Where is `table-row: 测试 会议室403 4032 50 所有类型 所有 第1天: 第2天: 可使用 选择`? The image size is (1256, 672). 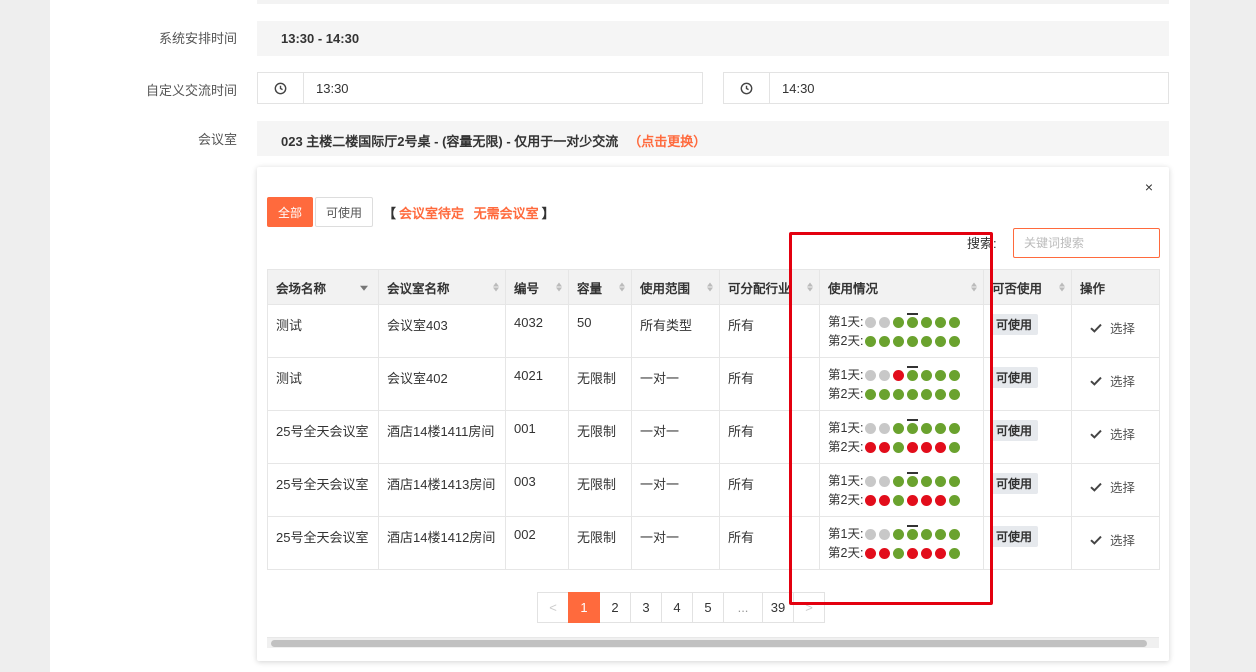
table-row: 测试 会议室403 4032 50 所有类型 所有 第1天: 第2天: 可使用 选择 is located at coordinates (713, 331).